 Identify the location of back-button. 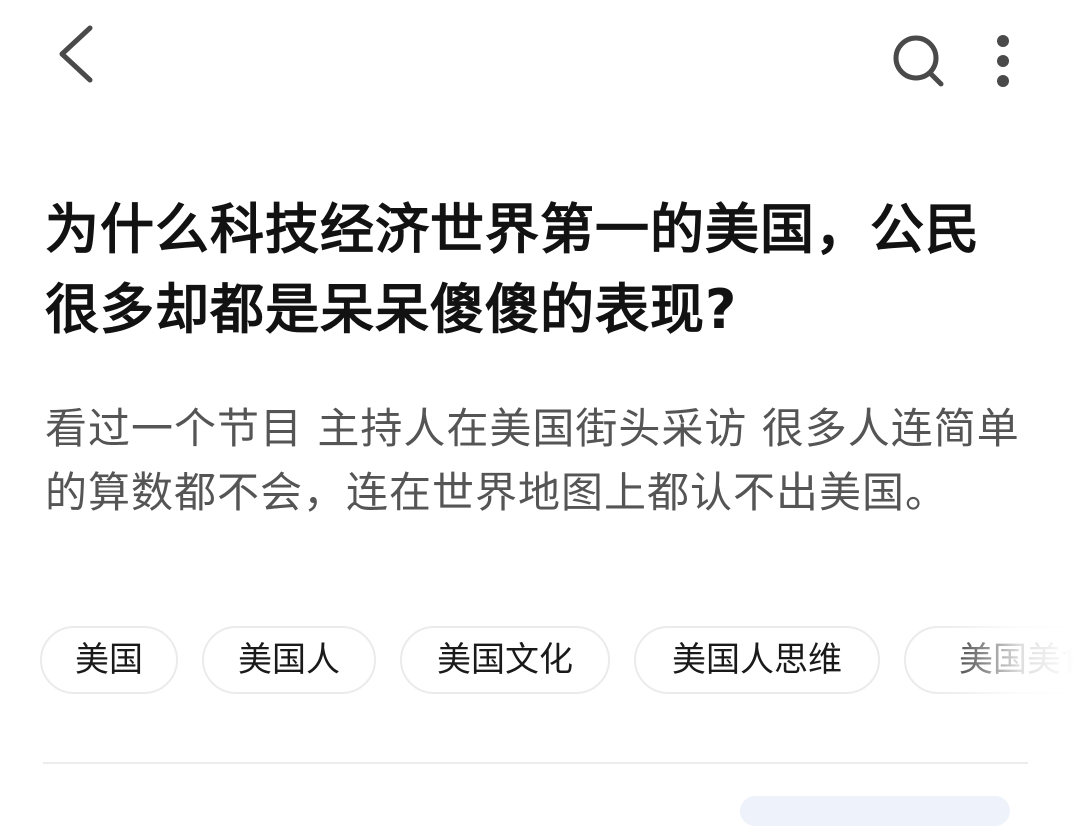
(80, 54).